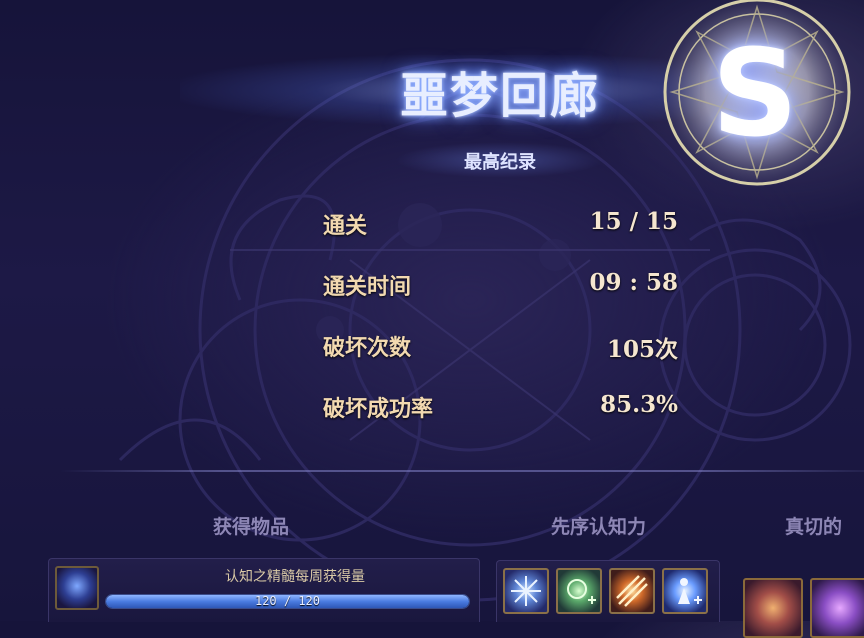  What do you see at coordinates (367, 287) in the screenshot?
I see `stat-label: 通关时间` at bounding box center [367, 287].